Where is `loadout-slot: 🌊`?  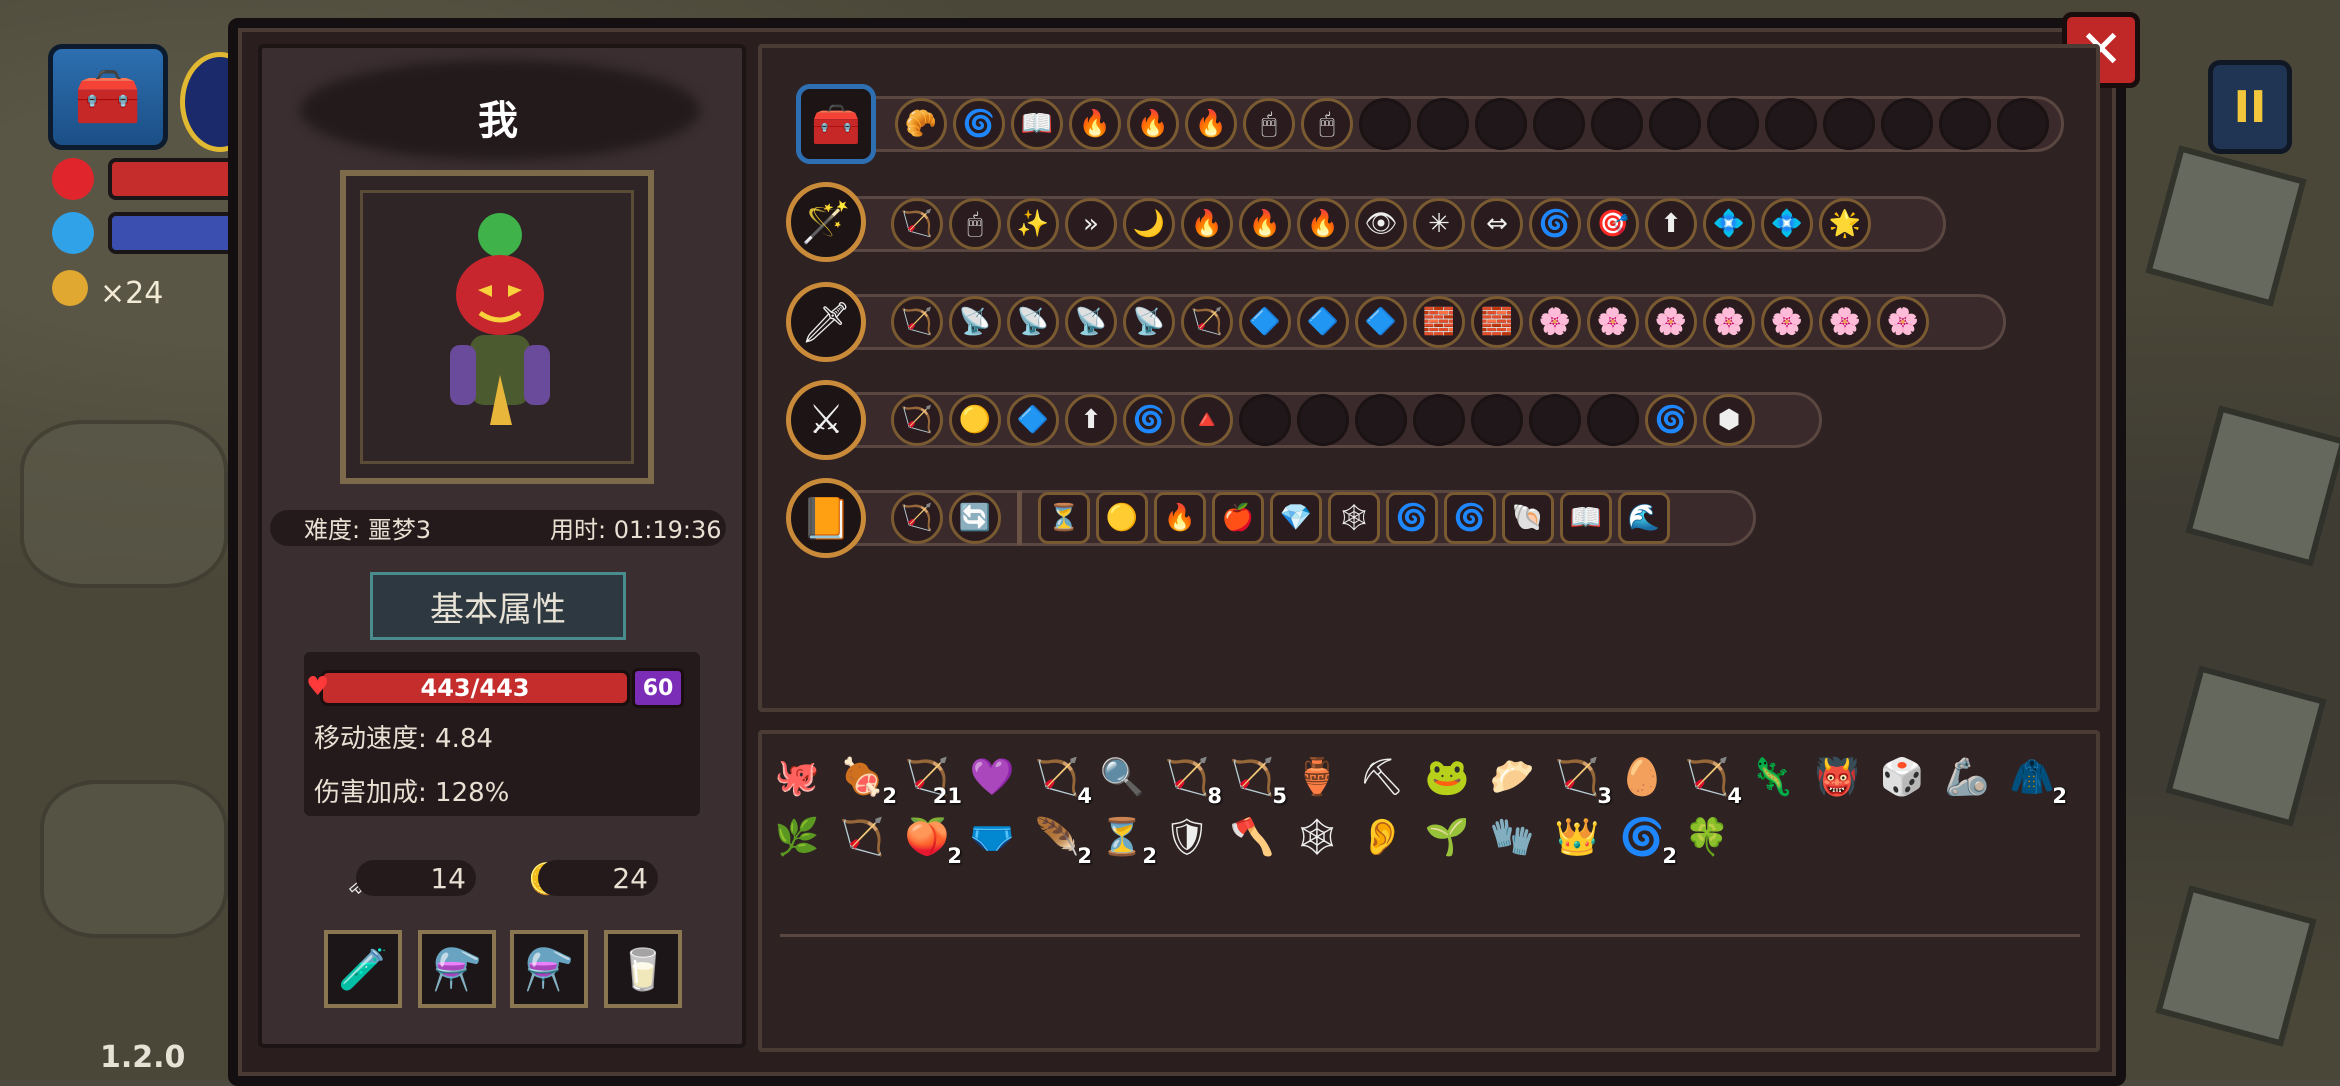 loadout-slot: 🌊 is located at coordinates (1644, 518).